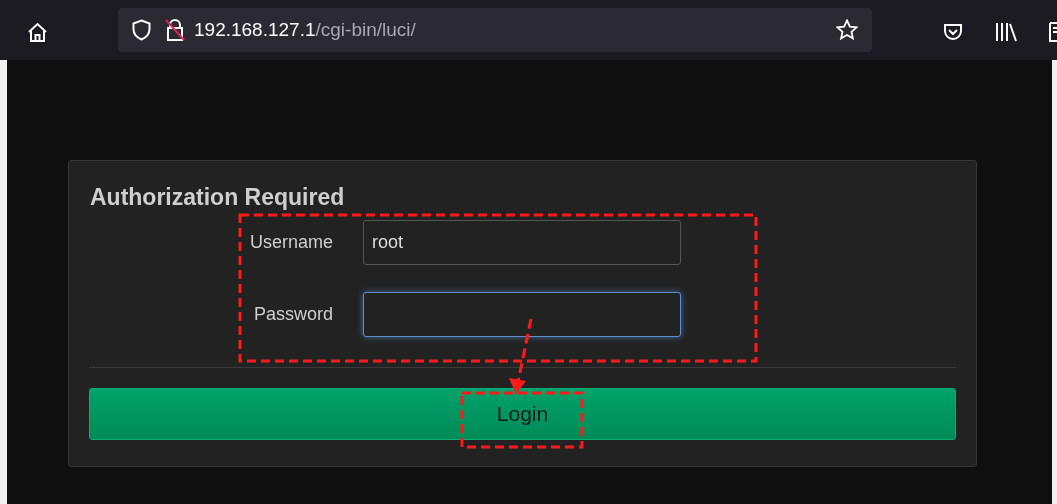 This screenshot has height=504, width=1057. I want to click on field-label: Username, so click(291, 242).